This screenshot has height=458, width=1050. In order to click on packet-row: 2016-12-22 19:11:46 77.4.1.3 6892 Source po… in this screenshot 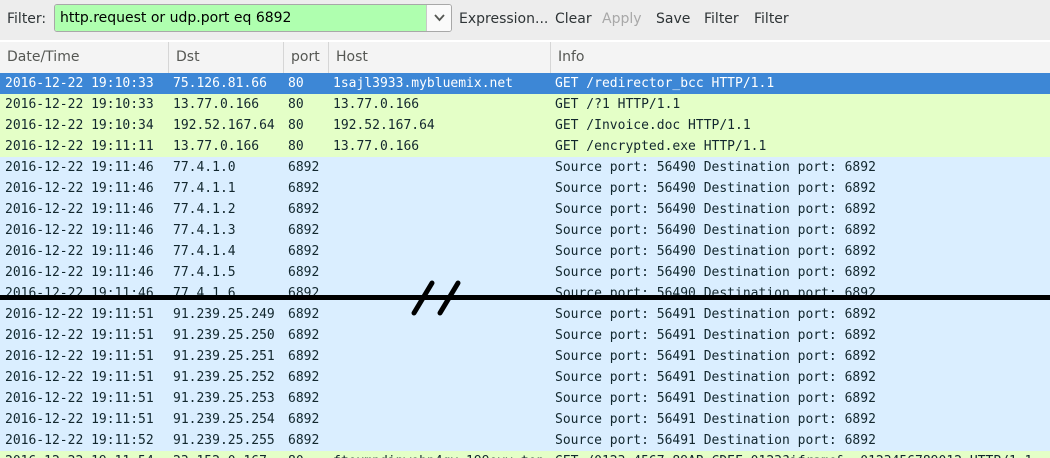, I will do `click(525, 230)`.